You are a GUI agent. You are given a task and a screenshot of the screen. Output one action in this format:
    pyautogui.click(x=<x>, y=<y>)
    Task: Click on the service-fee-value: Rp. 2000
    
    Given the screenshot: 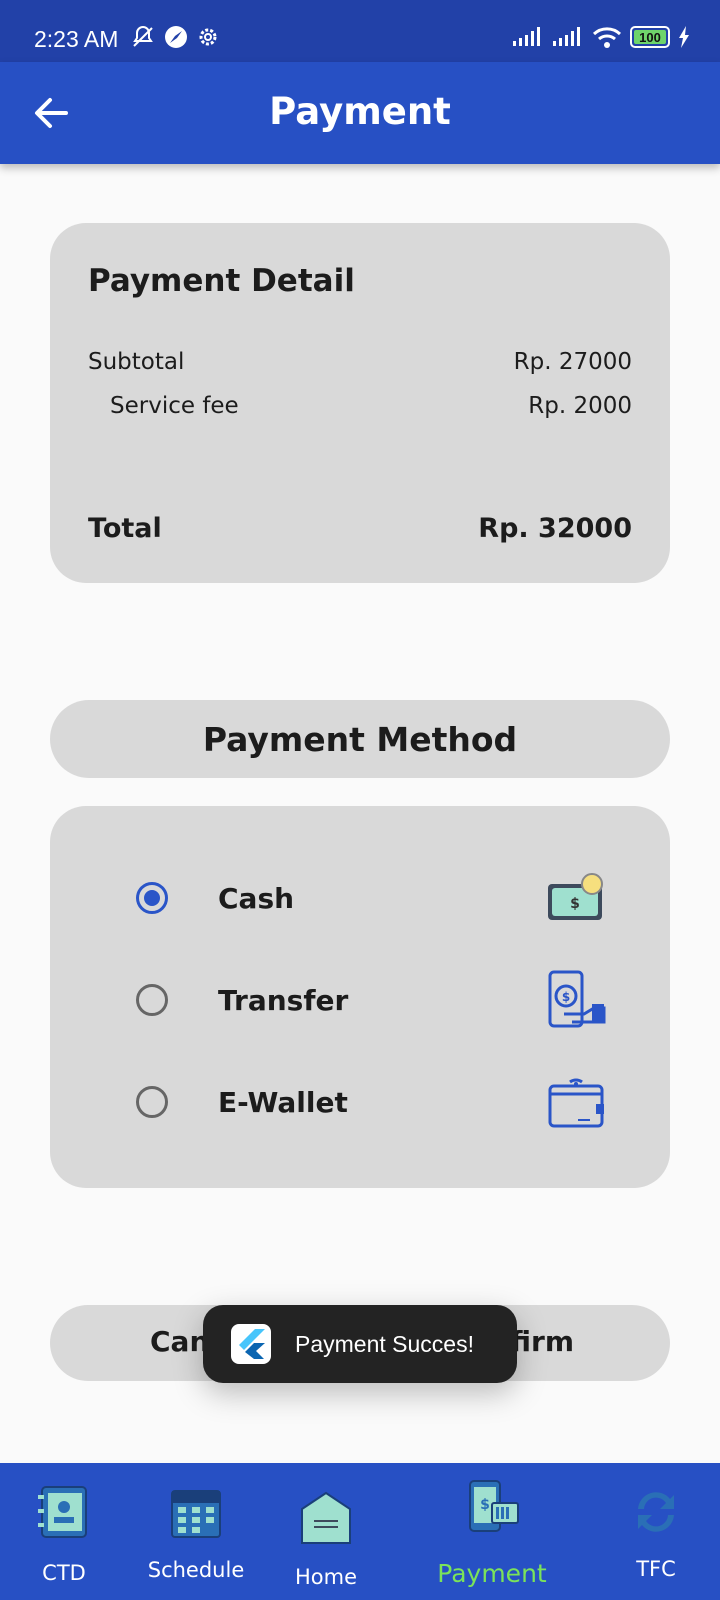 What is the action you would take?
    pyautogui.click(x=580, y=406)
    